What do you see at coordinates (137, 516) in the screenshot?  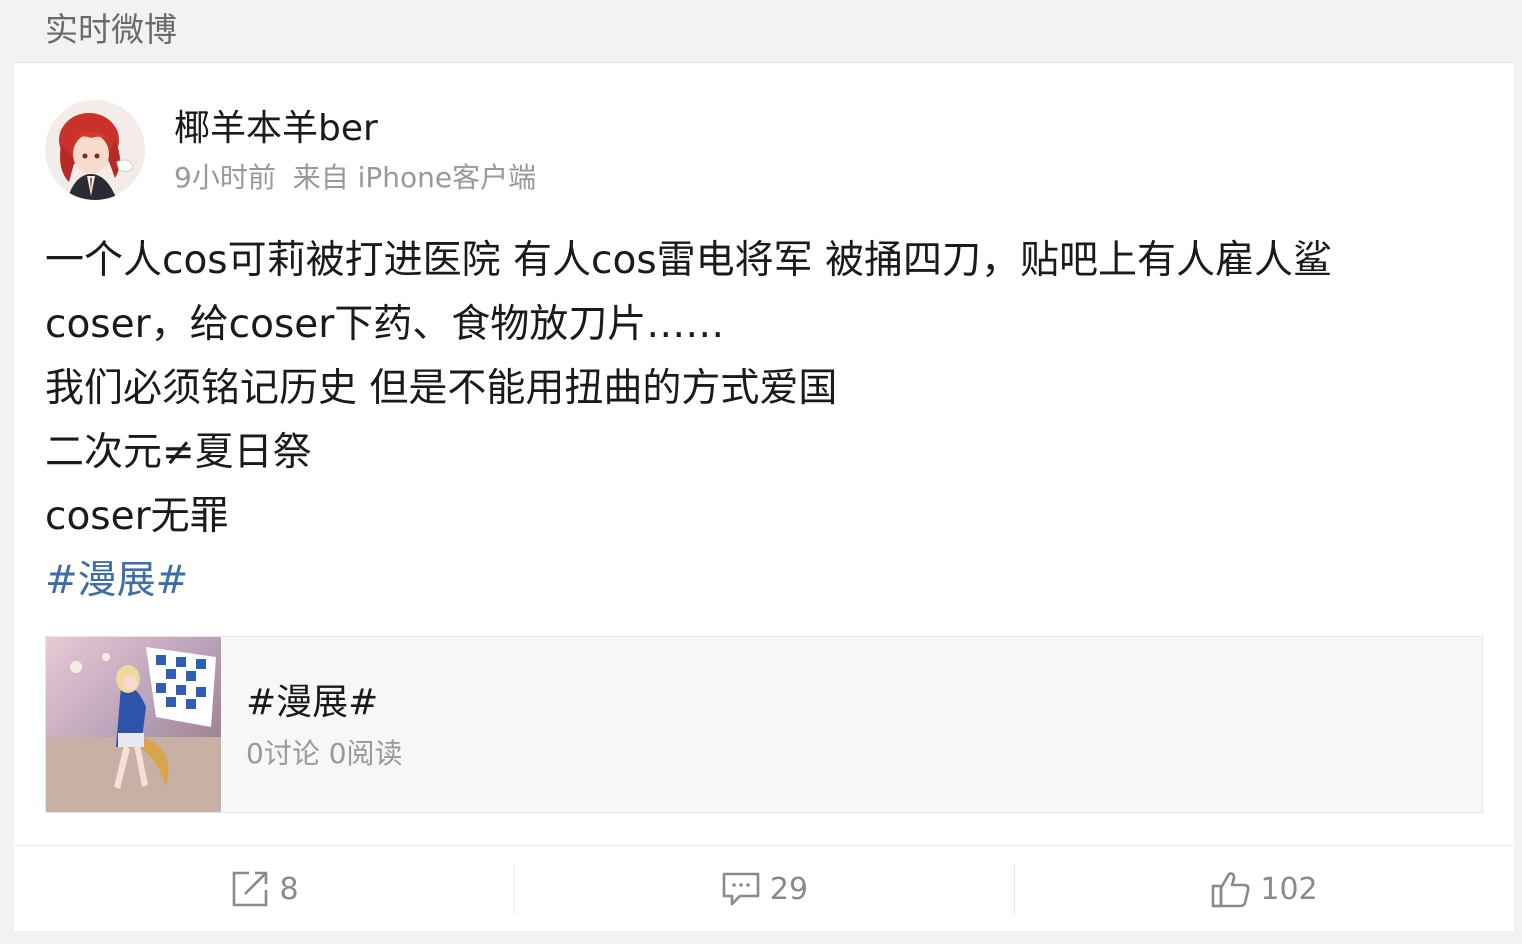 I see `post-text-line: coser无罪` at bounding box center [137, 516].